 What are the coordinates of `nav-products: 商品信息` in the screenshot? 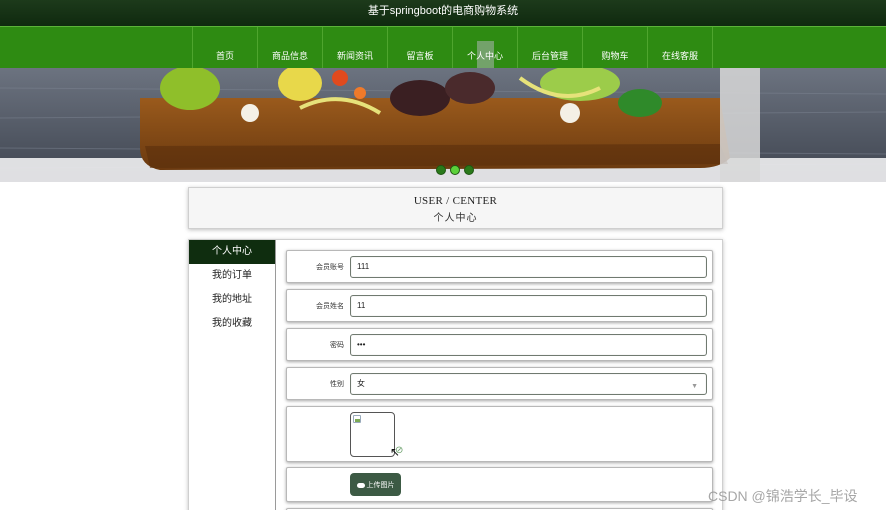 It's located at (290, 48).